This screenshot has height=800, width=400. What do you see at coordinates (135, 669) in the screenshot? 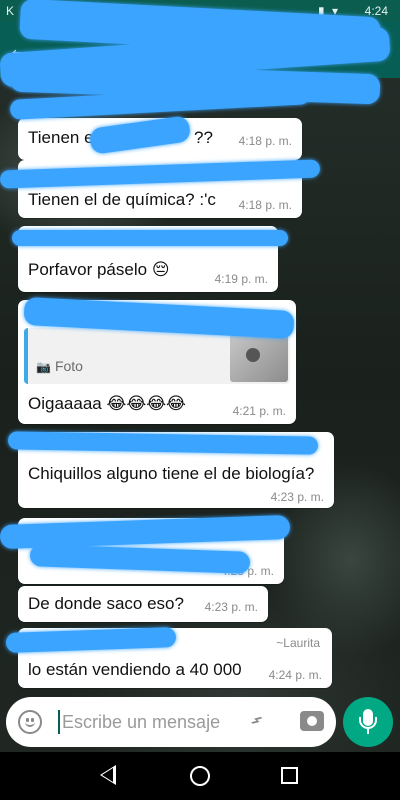
I see `message-text: lo están vendiendo a 40 000` at bounding box center [135, 669].